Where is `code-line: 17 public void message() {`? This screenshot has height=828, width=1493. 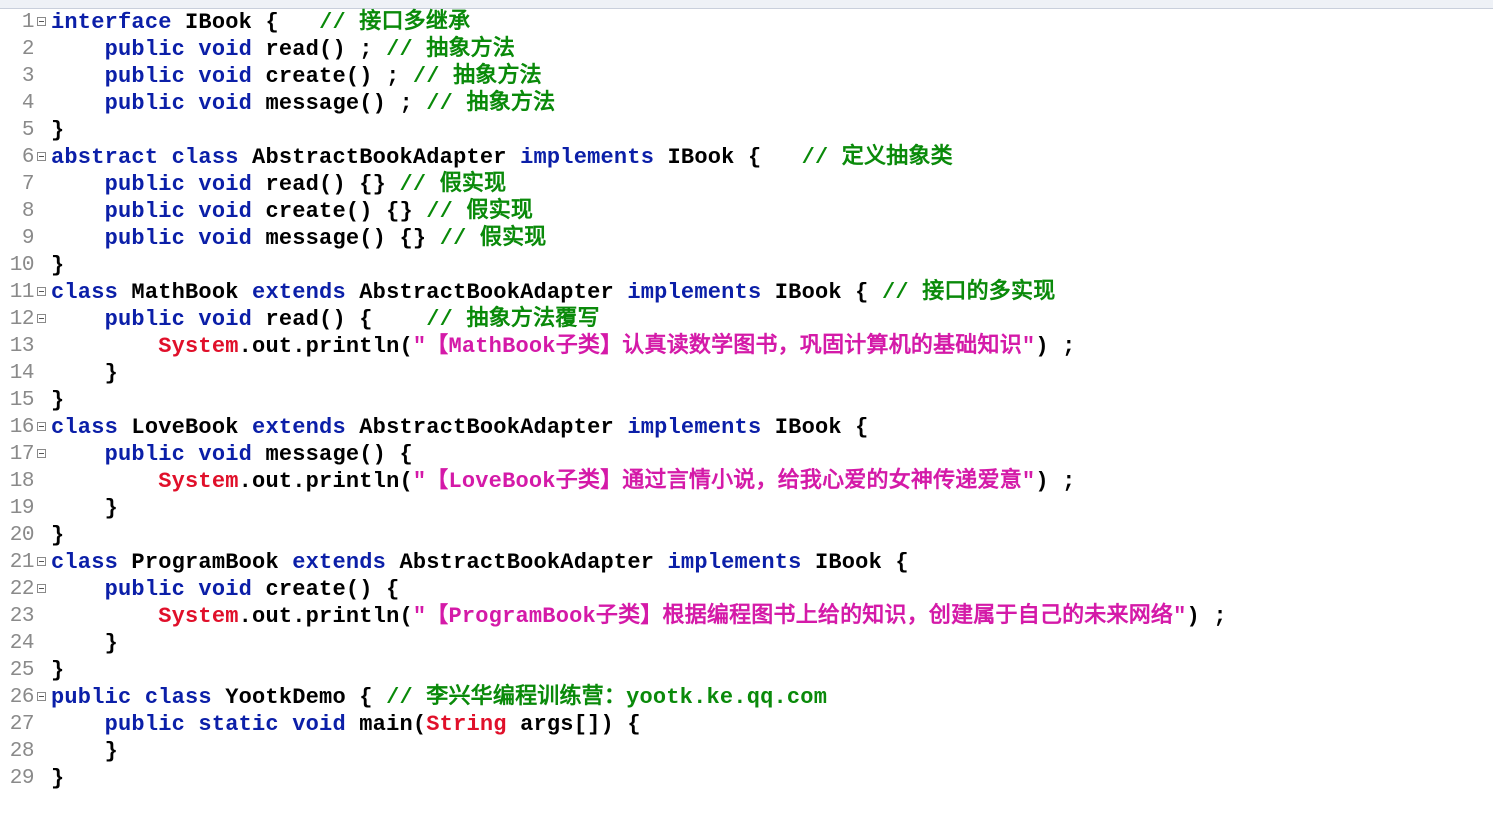
code-line: 17 public void message() { is located at coordinates (746, 454).